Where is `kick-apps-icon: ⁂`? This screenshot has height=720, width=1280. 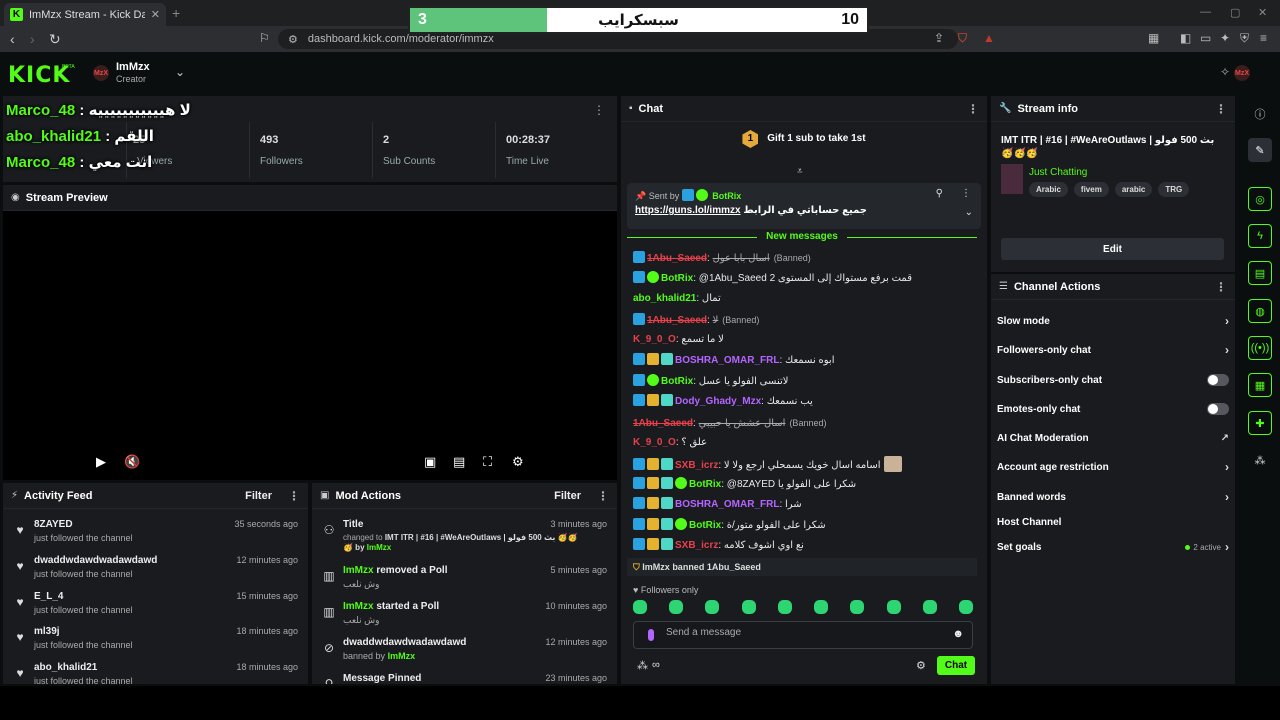 kick-apps-icon: ⁂ is located at coordinates (642, 665).